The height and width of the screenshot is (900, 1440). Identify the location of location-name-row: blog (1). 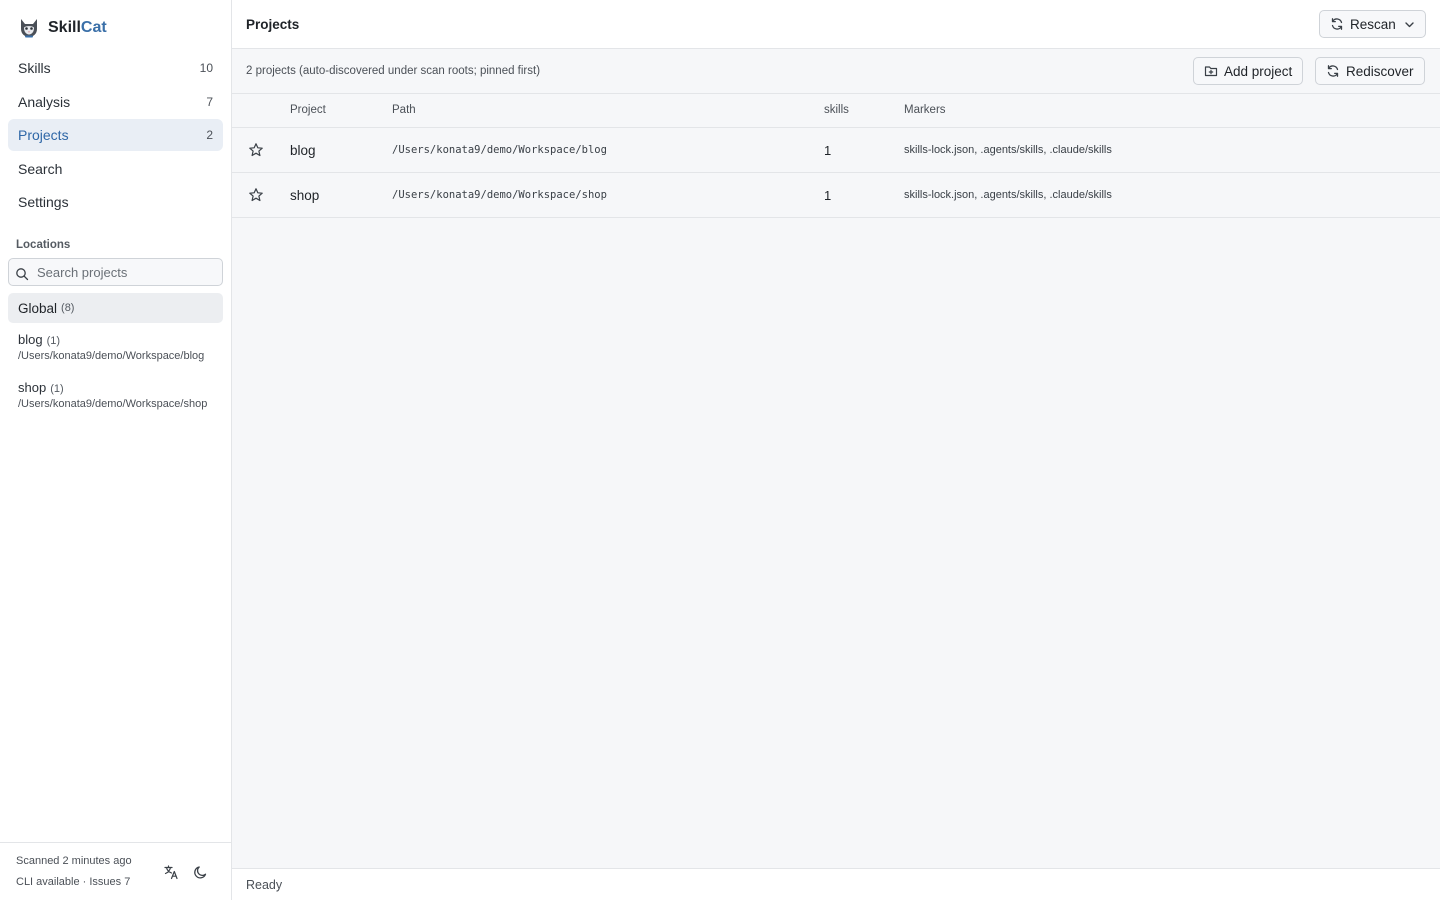
(118, 339).